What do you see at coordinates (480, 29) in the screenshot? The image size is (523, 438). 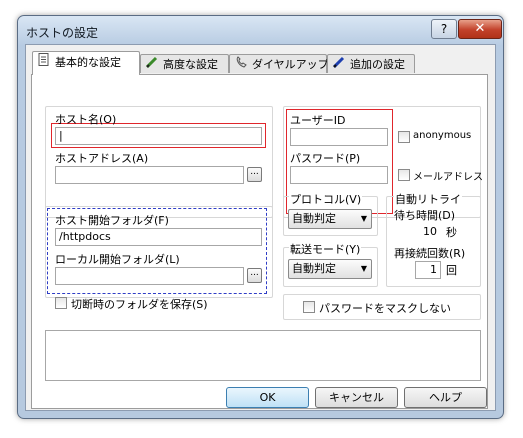 I see `close-button: ✕` at bounding box center [480, 29].